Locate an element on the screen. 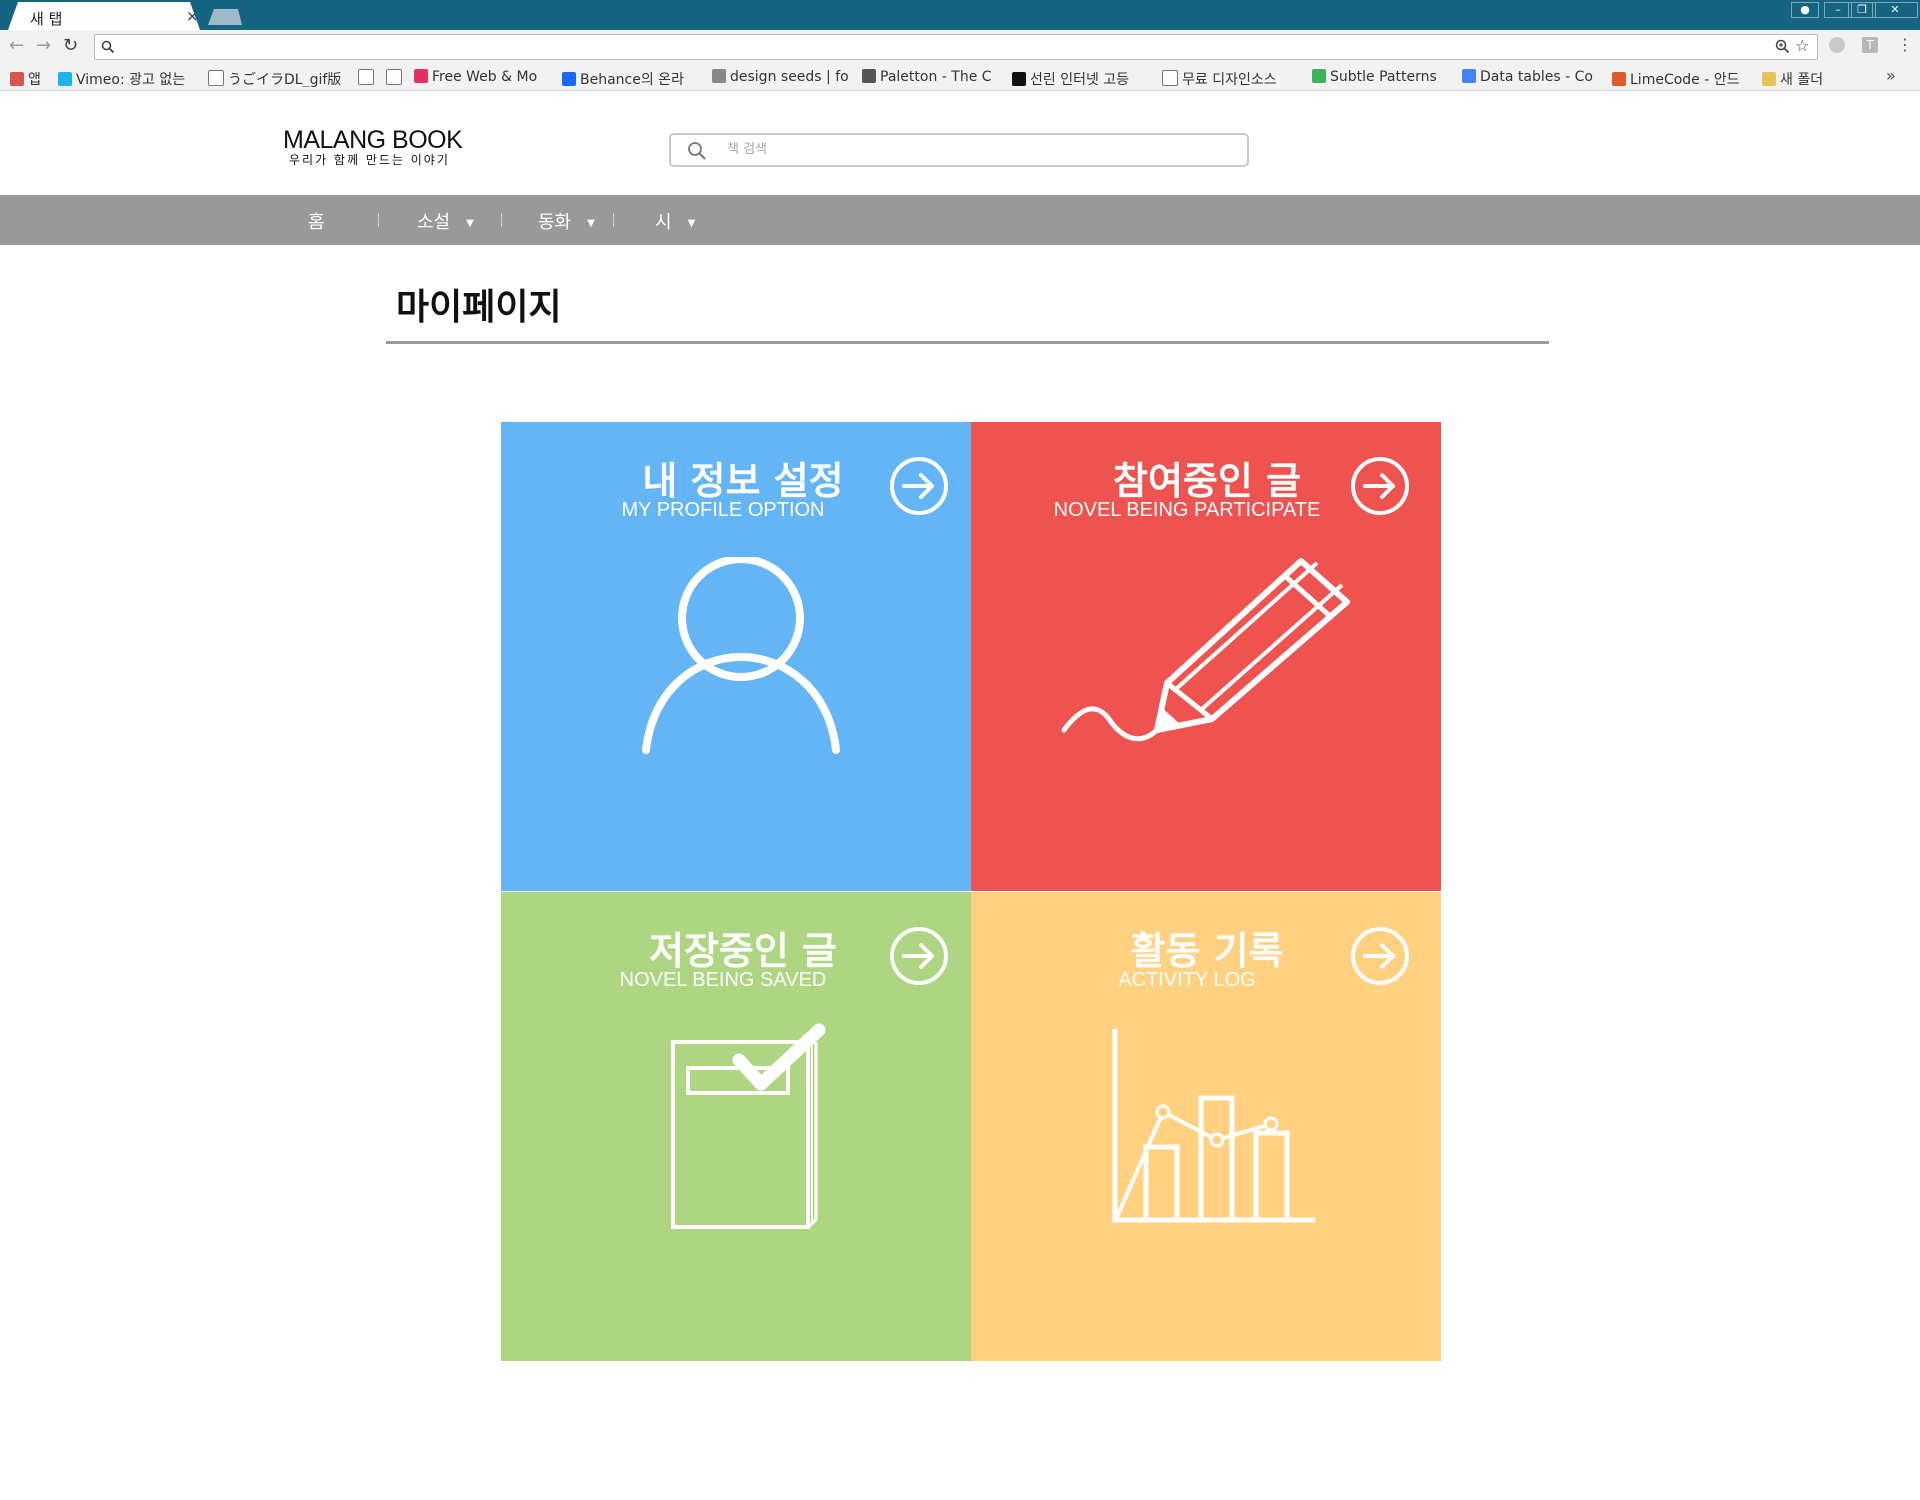 The image size is (1920, 1500). bookmark-label: Data tables - Co is located at coordinates (1536, 77).